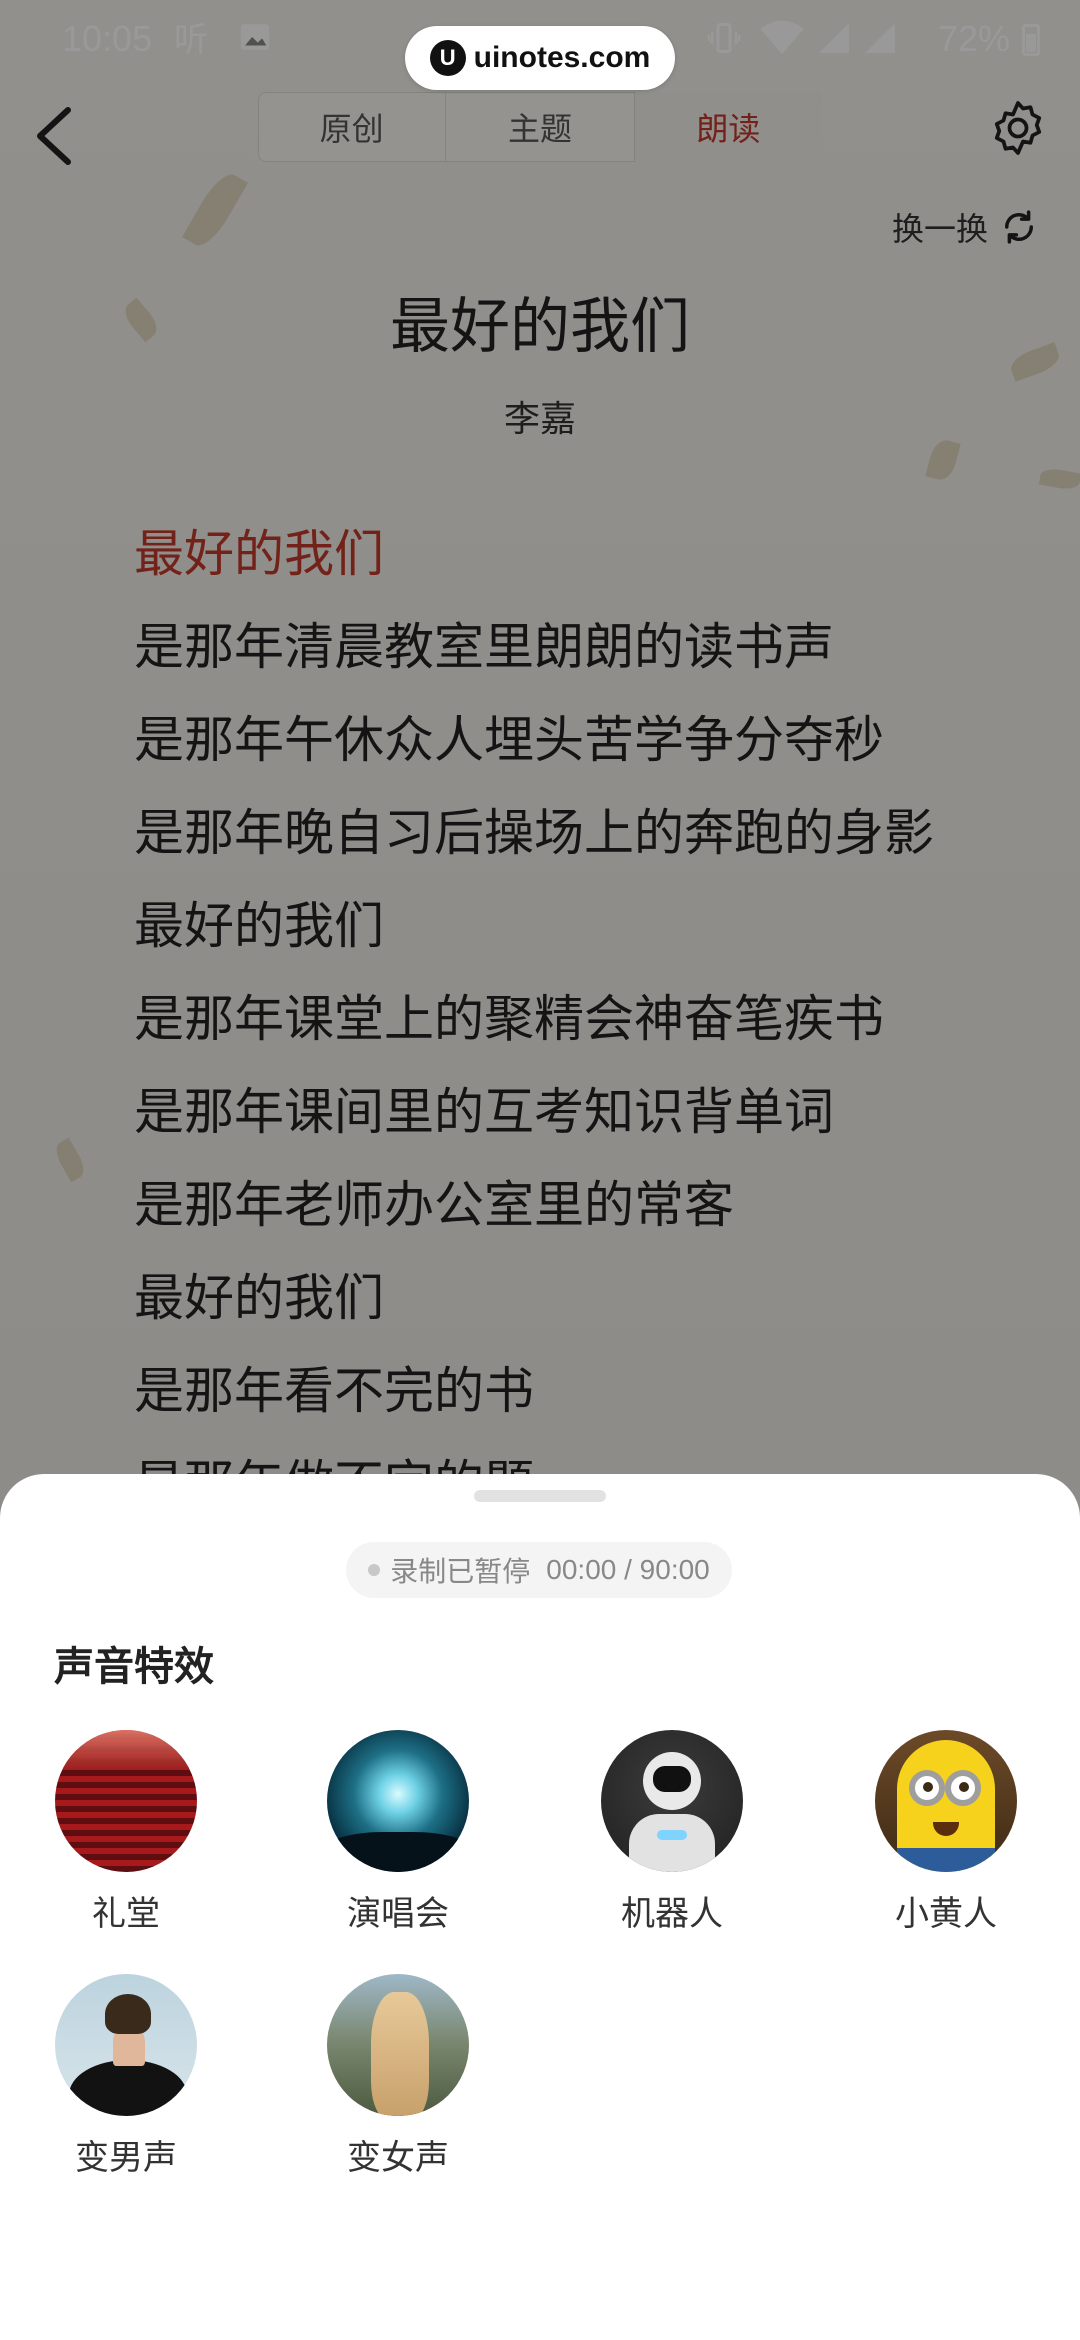 The image size is (1080, 2340). I want to click on record-status: 录制已暂停, so click(460, 1571).